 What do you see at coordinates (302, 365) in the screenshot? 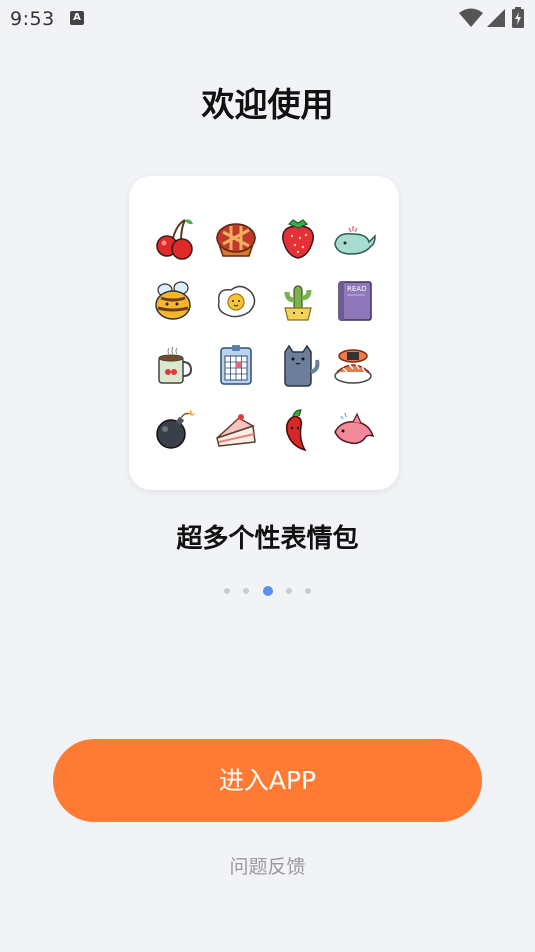
I see `cat-icon` at bounding box center [302, 365].